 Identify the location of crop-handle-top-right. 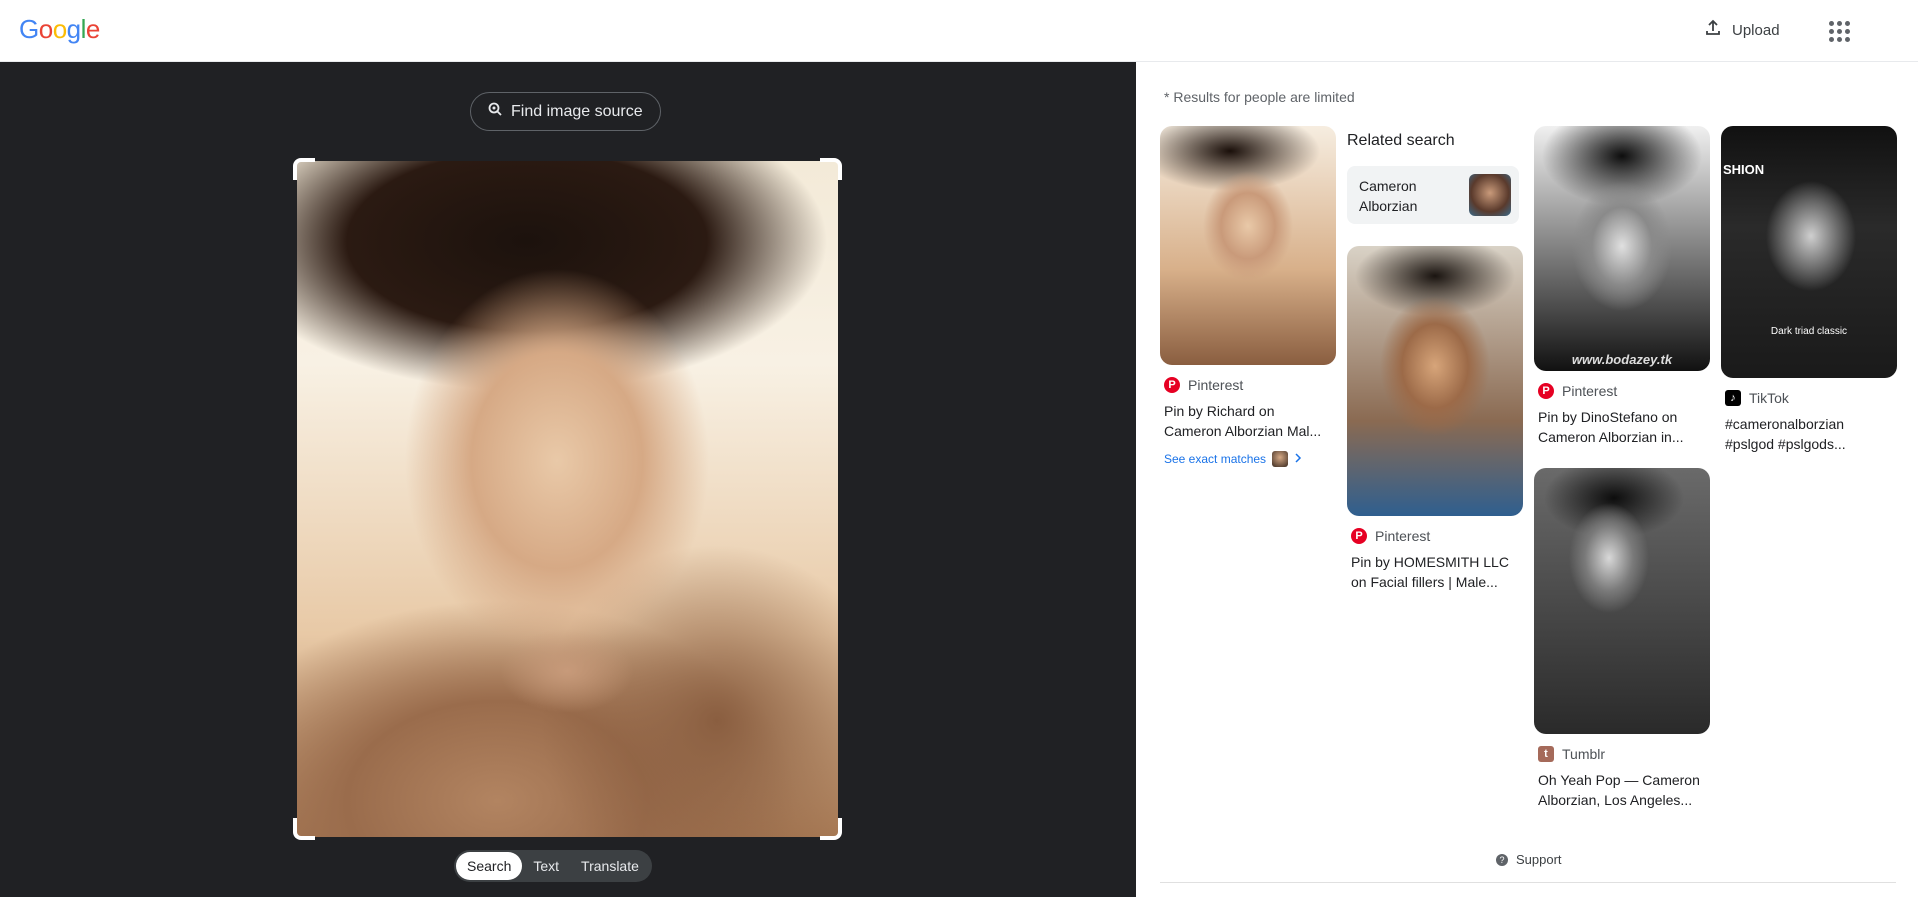
(831, 169).